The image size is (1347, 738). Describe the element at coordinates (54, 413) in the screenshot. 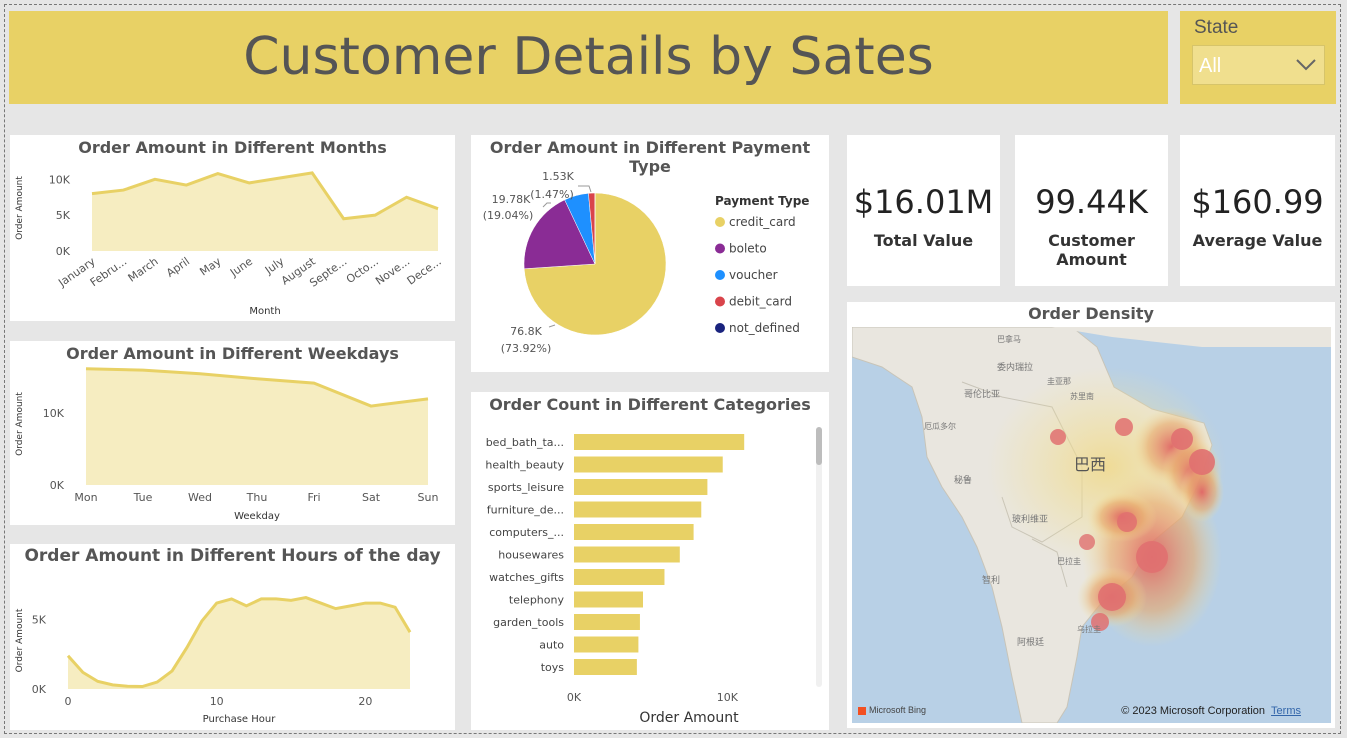

I see `y-tick-label: 10K` at that location.